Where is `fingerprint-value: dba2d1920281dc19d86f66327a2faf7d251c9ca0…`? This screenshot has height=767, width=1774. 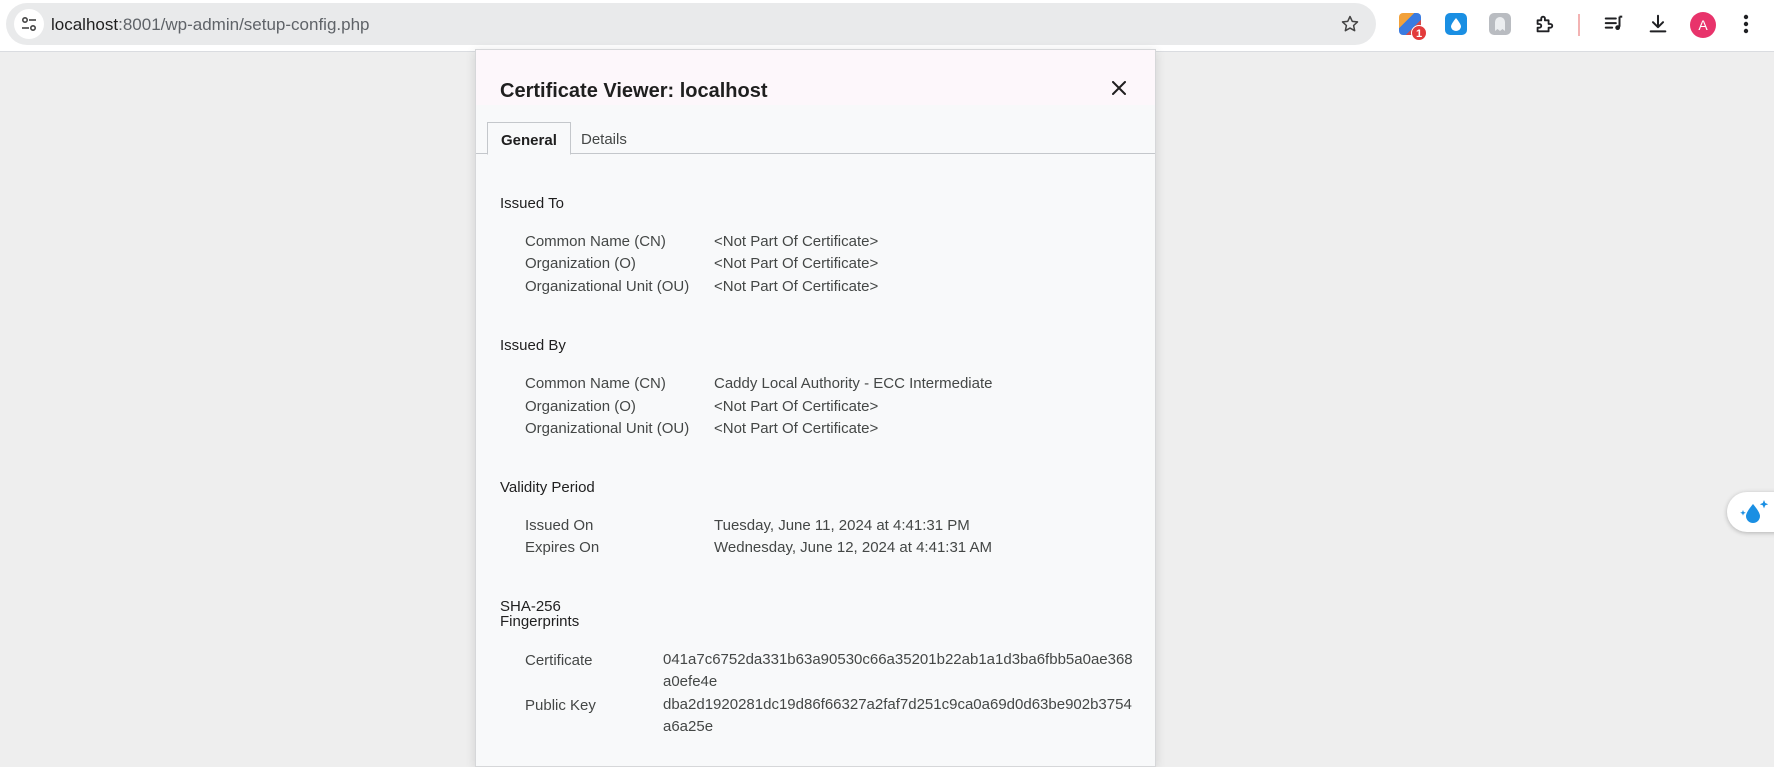
fingerprint-value: dba2d1920281dc19d86f66327a2faf7d251c9ca0… is located at coordinates (897, 715).